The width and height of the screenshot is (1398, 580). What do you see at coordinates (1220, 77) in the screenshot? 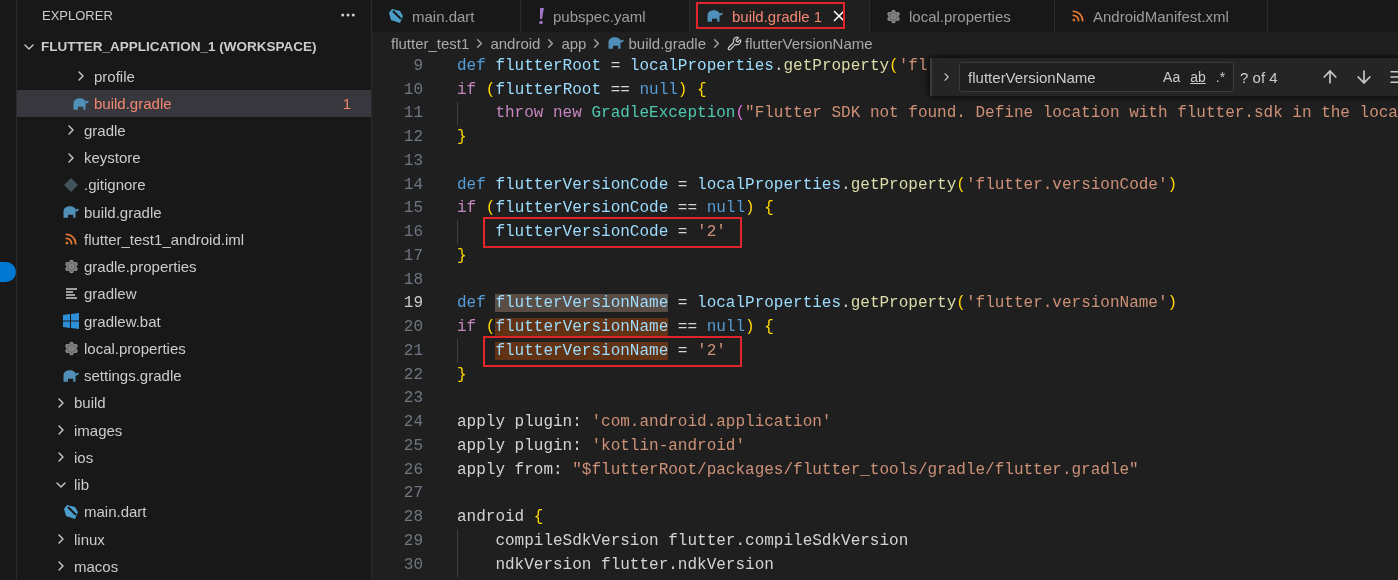
I see `find-option-button: .*` at bounding box center [1220, 77].